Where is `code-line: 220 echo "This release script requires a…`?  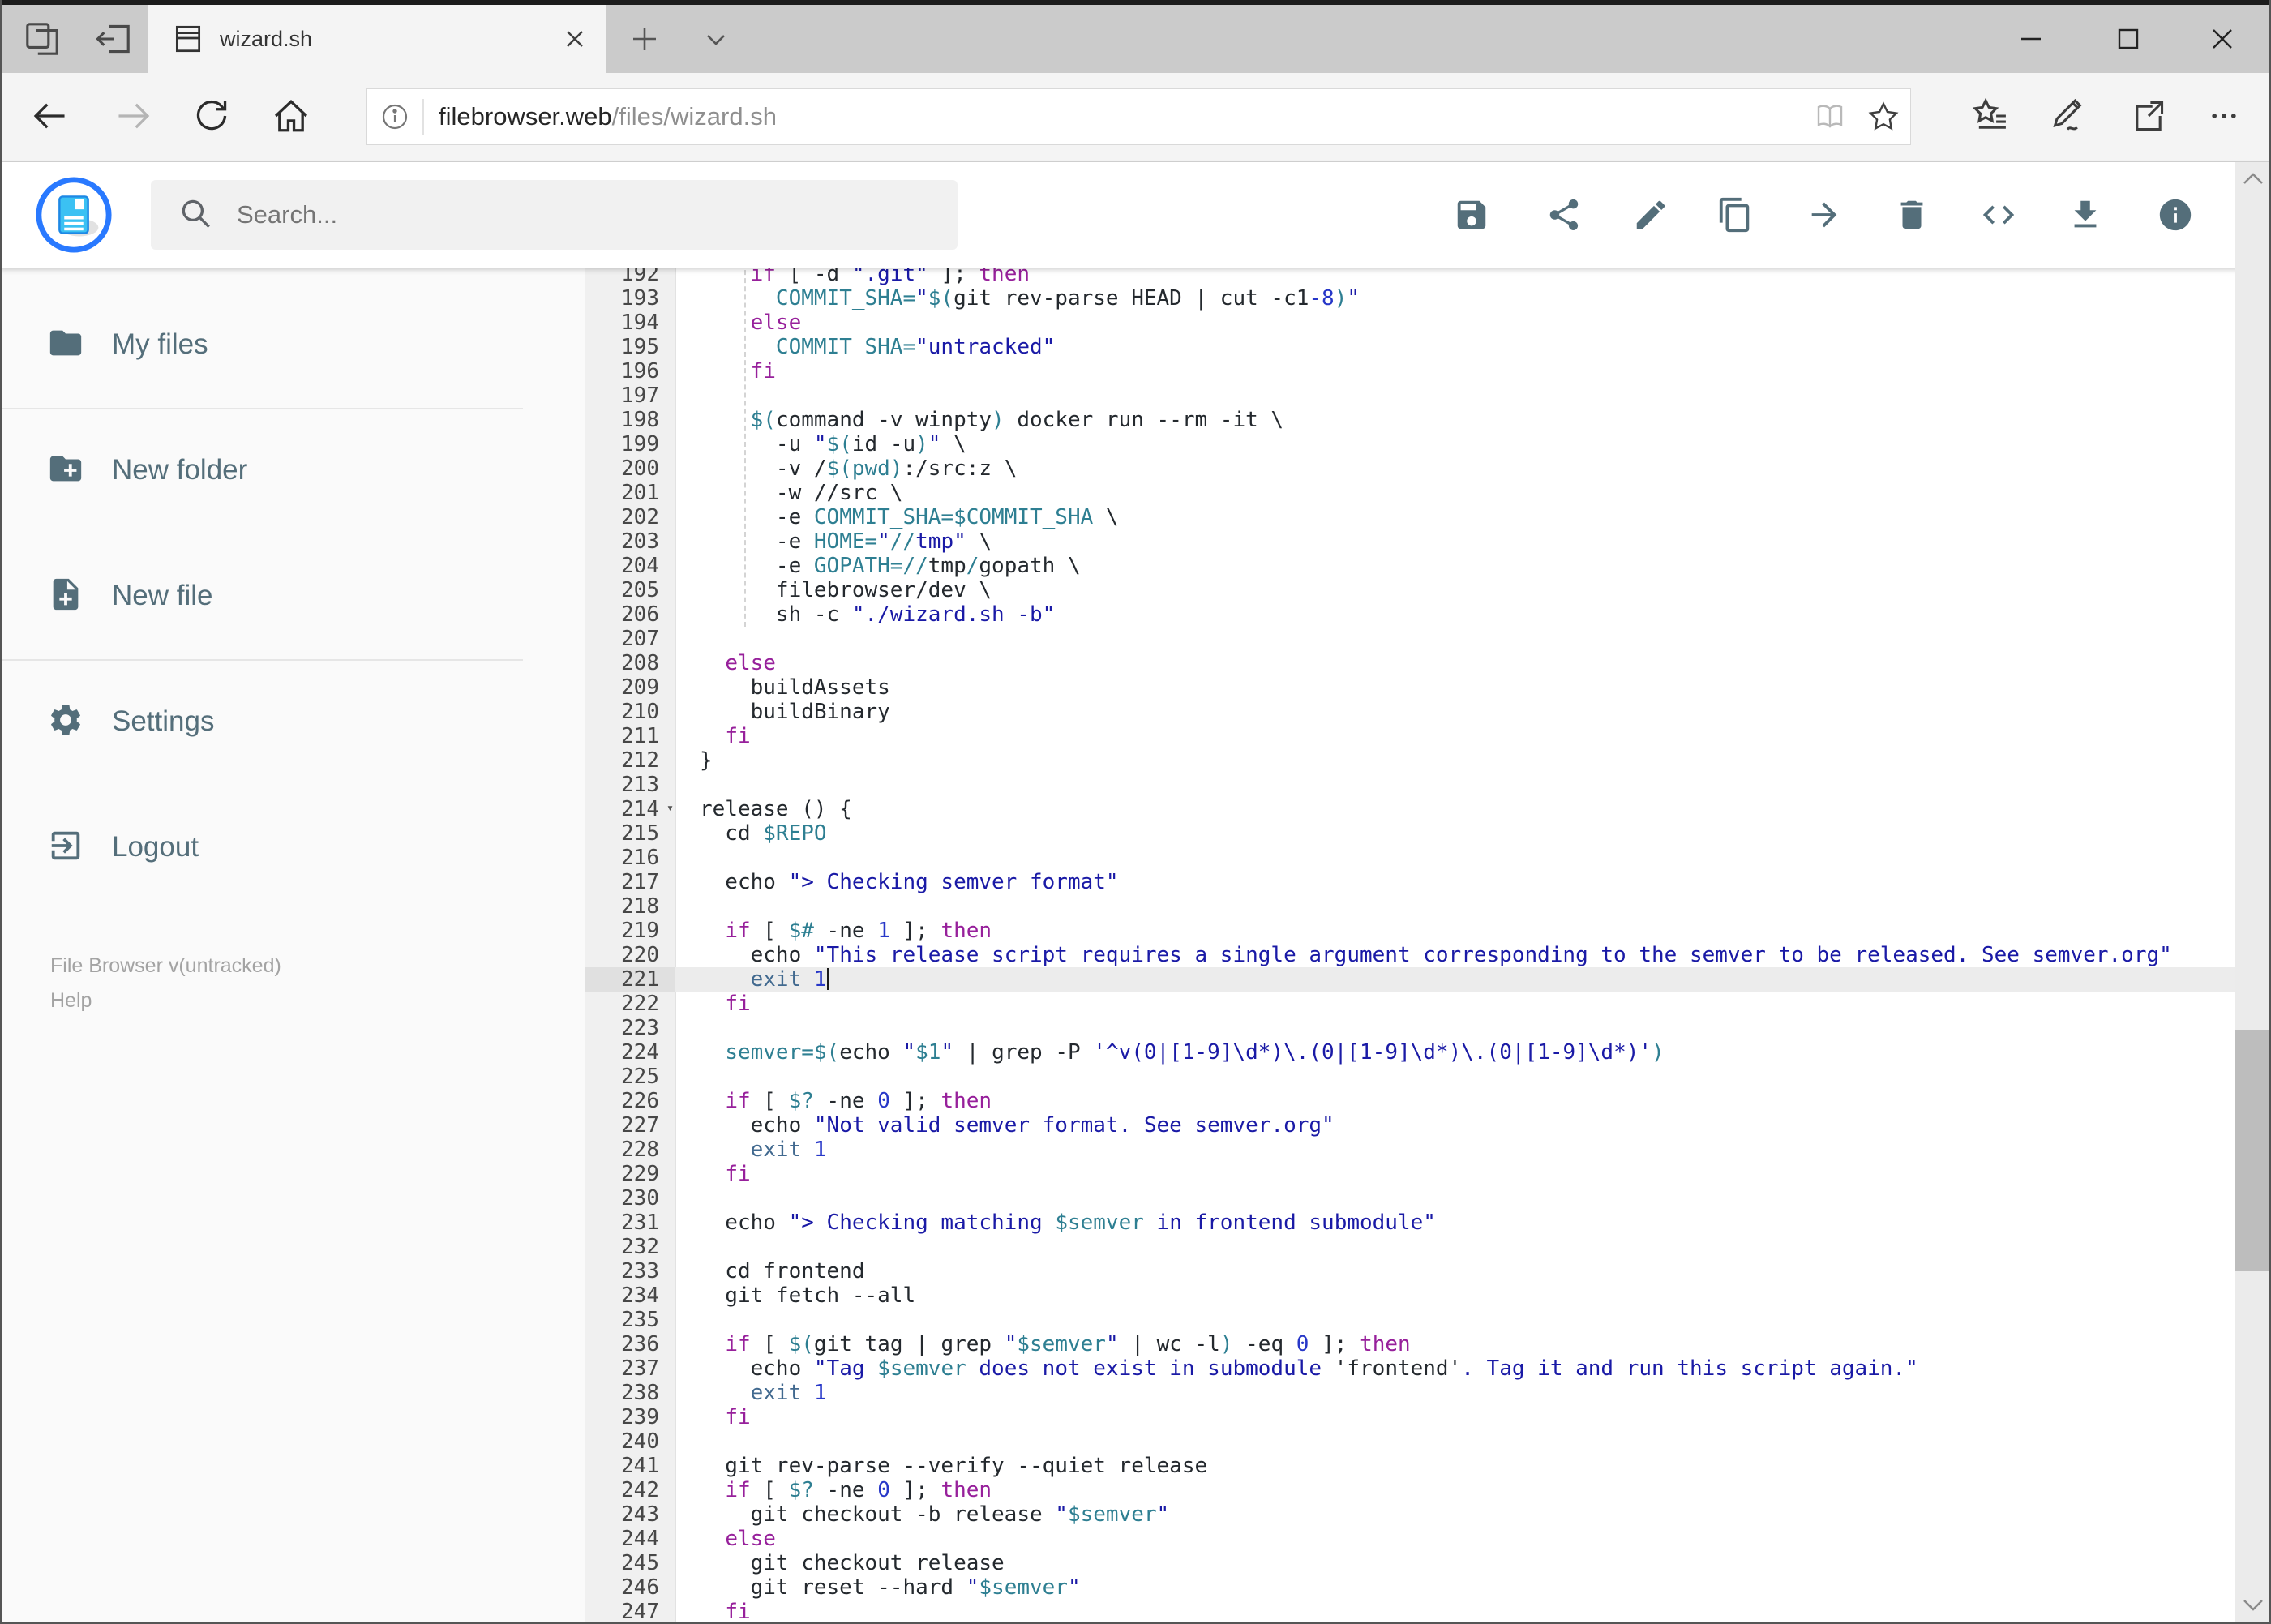 code-line: 220 echo "This release script requires a… is located at coordinates (1410, 955).